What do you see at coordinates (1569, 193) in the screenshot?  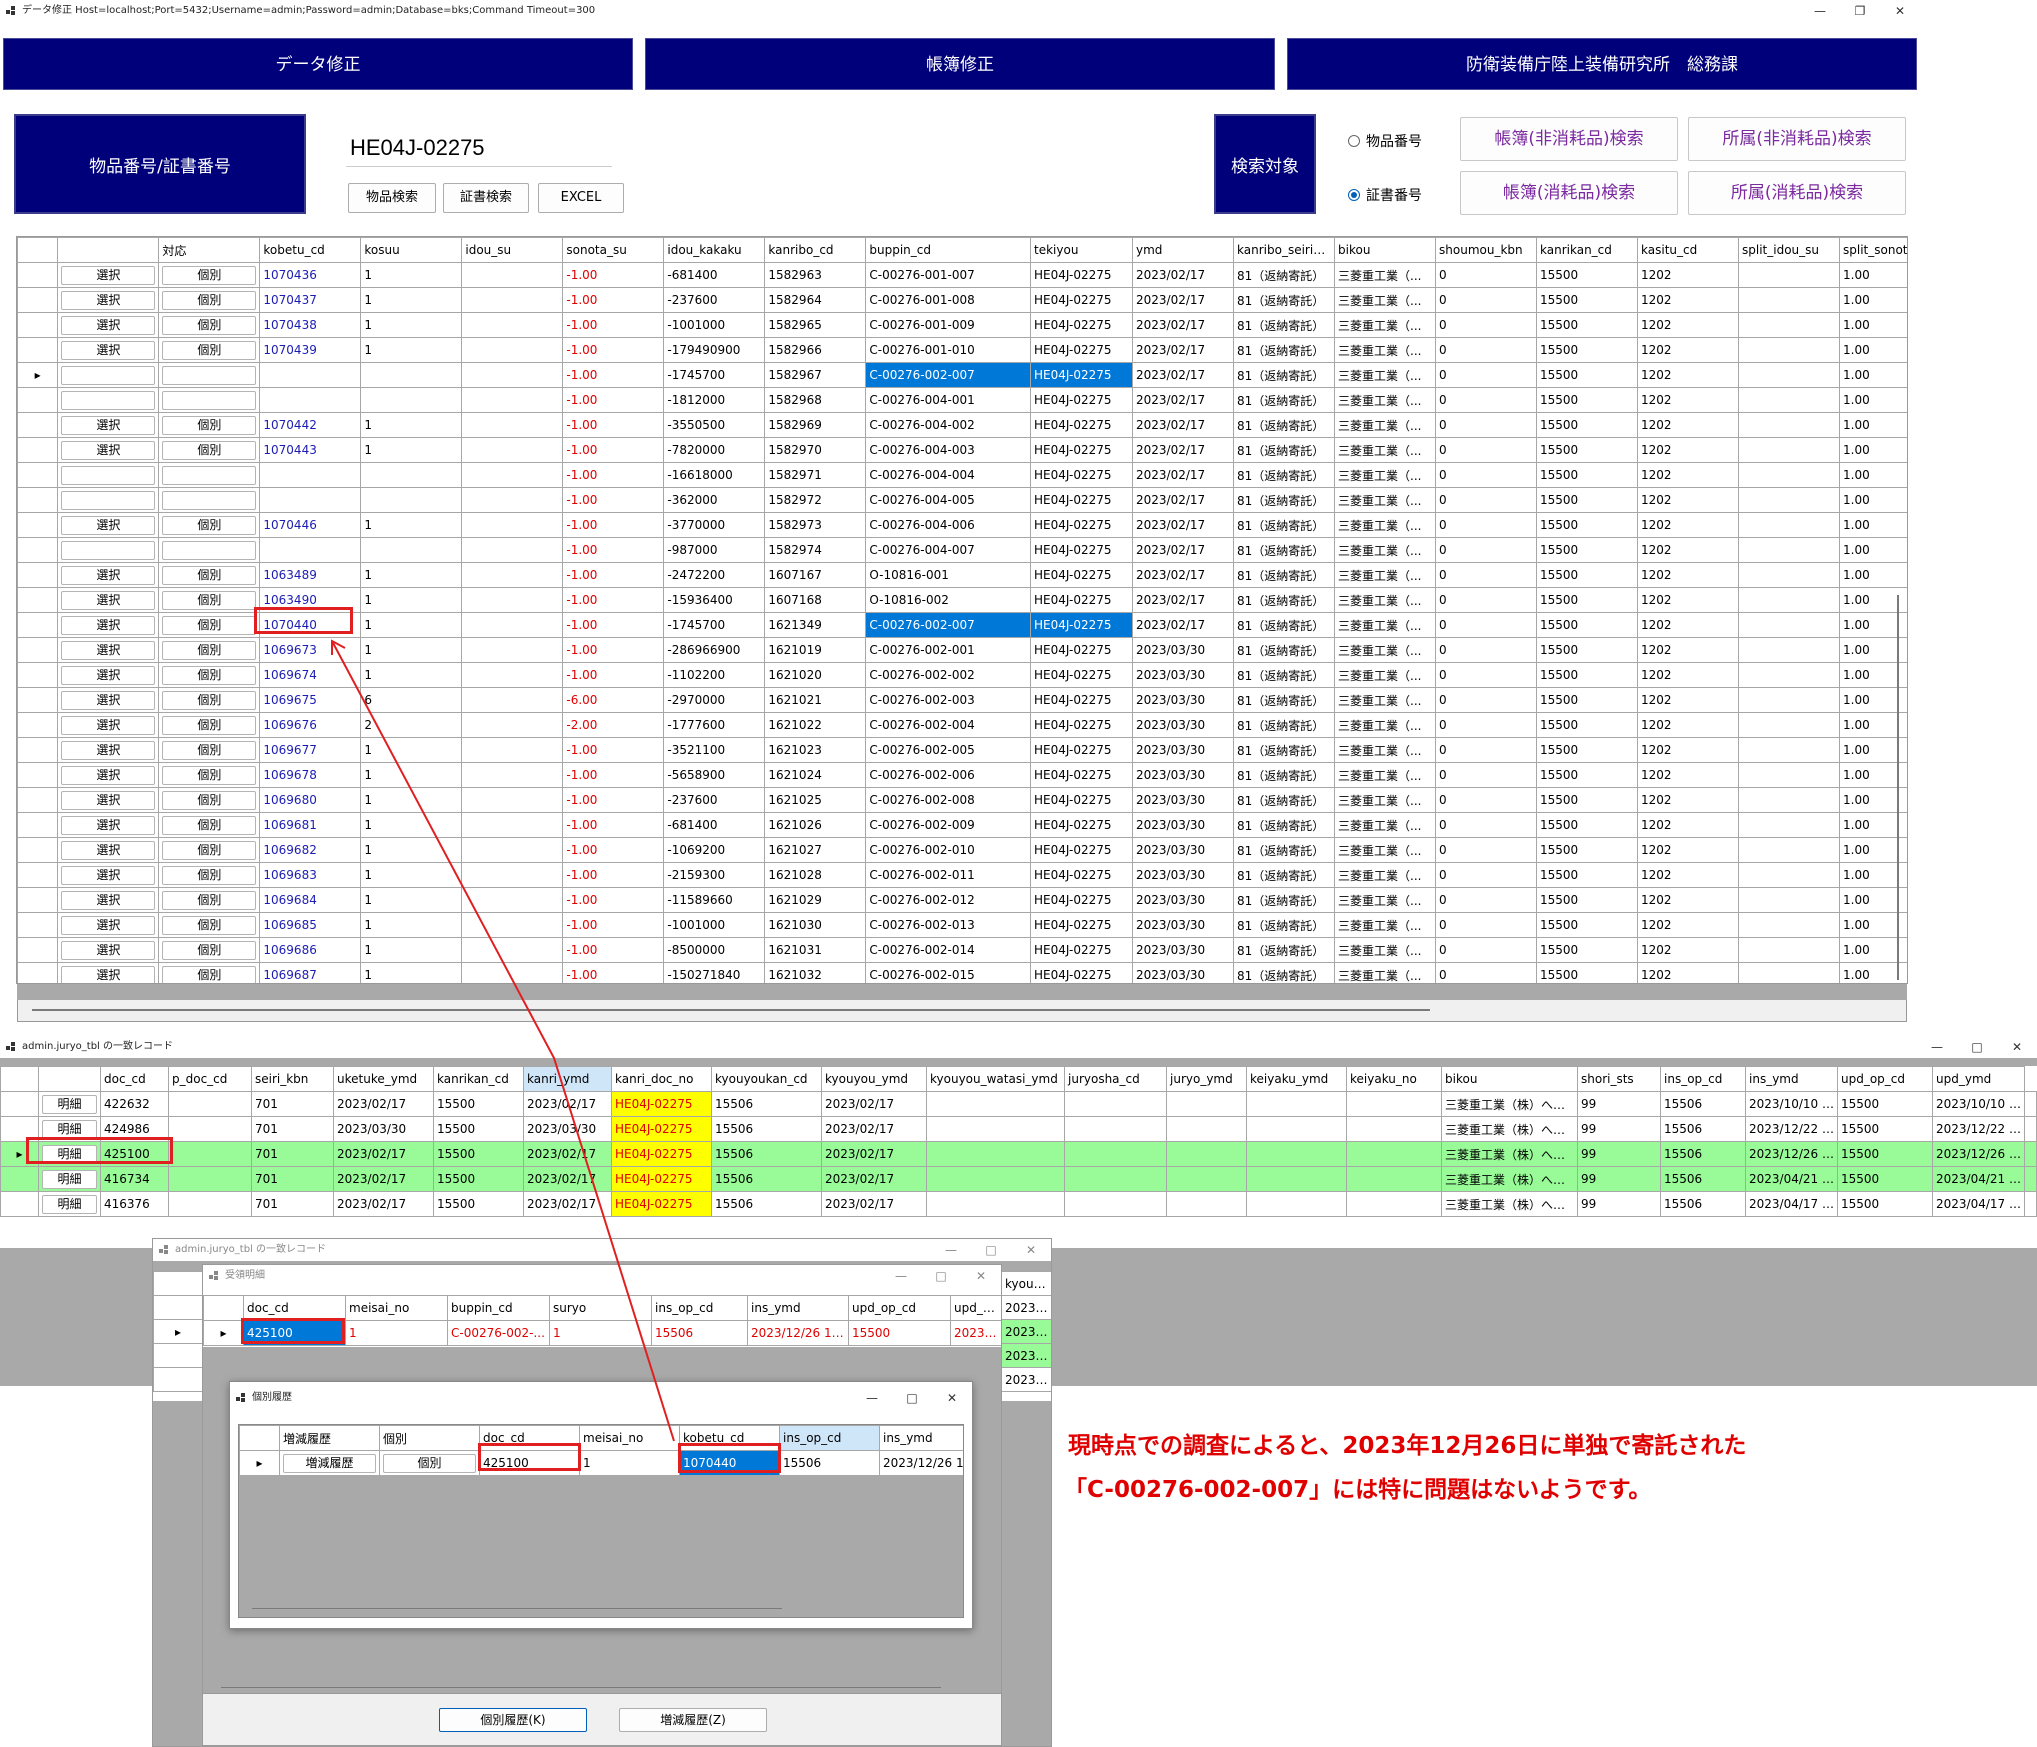 I see `ledger-consumable-search-button: 帳簿(消耗品)検索` at bounding box center [1569, 193].